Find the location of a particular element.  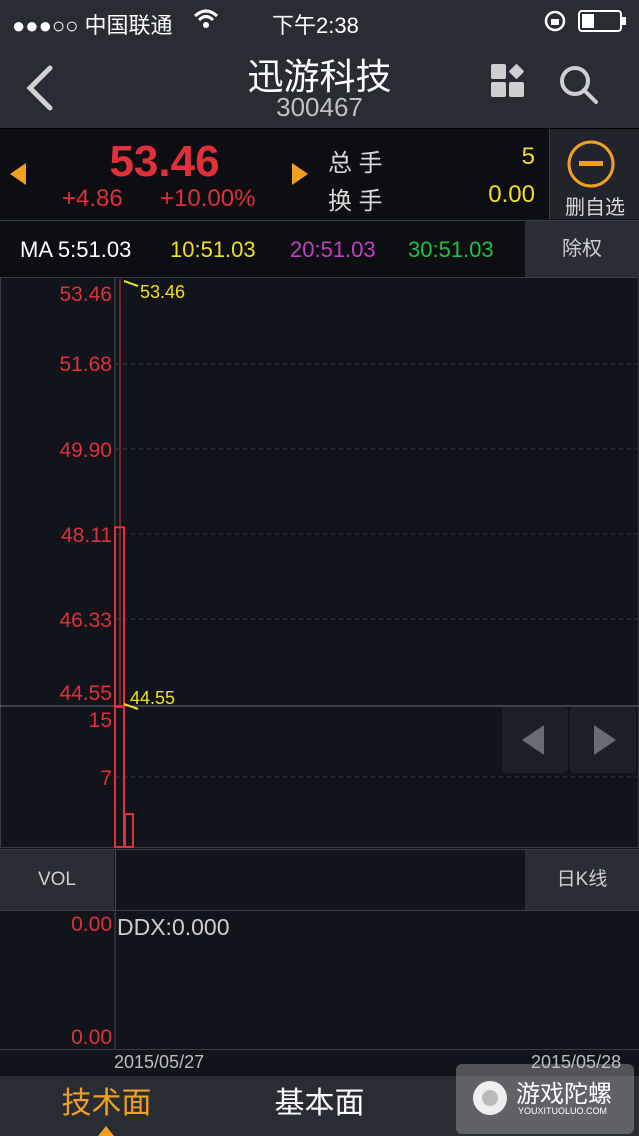

battery-icon is located at coordinates (603, 24).